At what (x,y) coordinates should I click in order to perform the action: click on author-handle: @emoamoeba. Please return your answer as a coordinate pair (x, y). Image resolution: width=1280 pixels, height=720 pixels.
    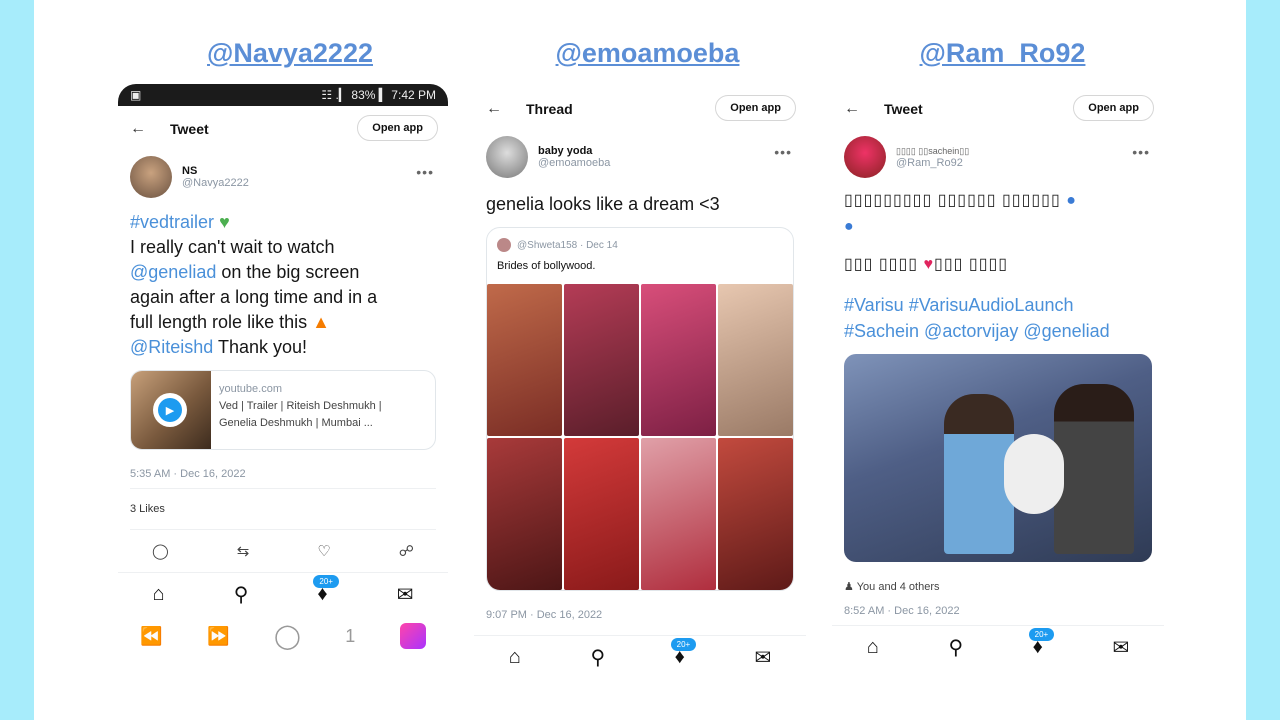
    Looking at the image, I should click on (574, 163).